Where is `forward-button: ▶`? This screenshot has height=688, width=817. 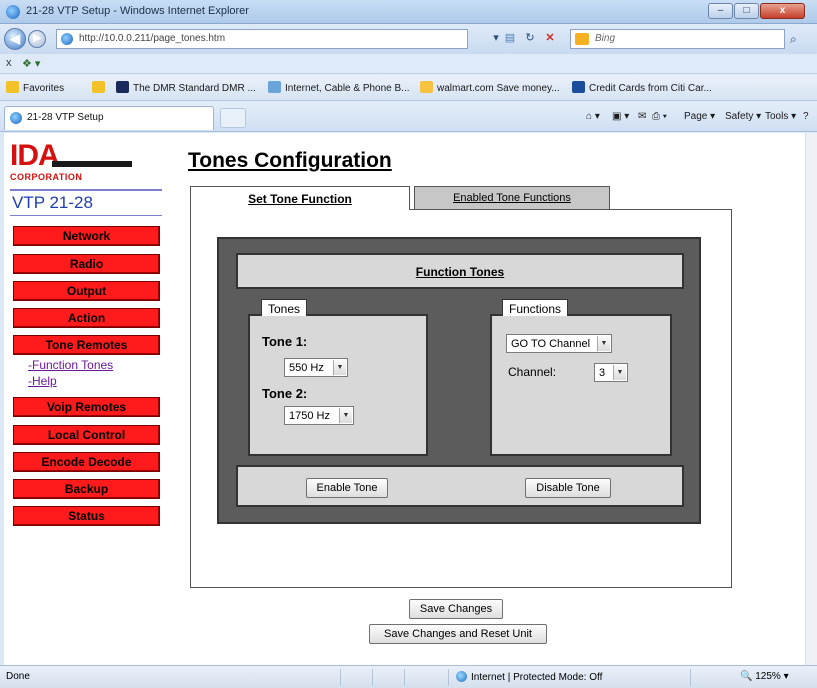 forward-button: ▶ is located at coordinates (37, 39).